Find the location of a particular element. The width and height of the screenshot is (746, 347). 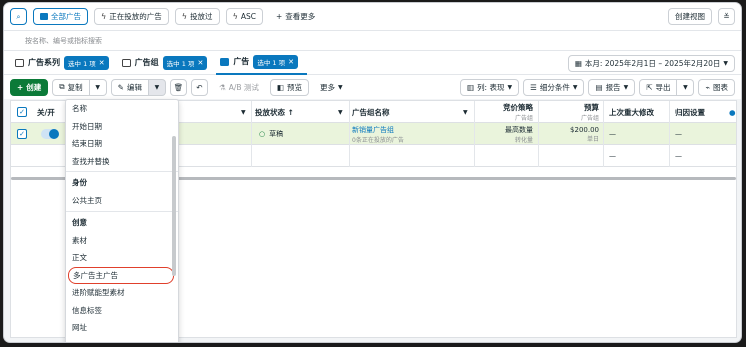

menu-item-url: 网址 is located at coordinates (122, 328).